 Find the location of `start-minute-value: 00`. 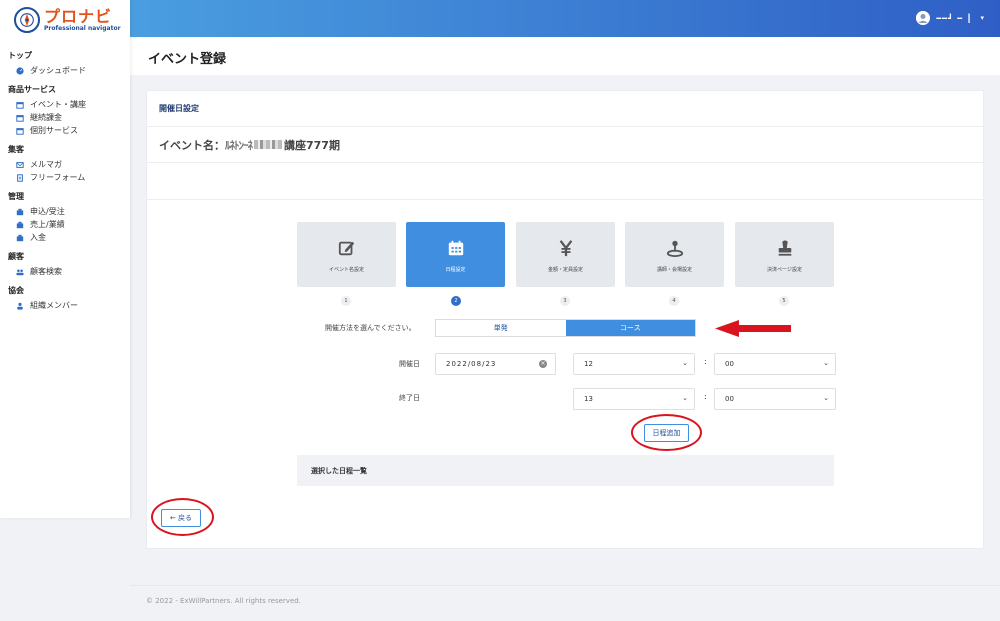

start-minute-value: 00 is located at coordinates (729, 364).